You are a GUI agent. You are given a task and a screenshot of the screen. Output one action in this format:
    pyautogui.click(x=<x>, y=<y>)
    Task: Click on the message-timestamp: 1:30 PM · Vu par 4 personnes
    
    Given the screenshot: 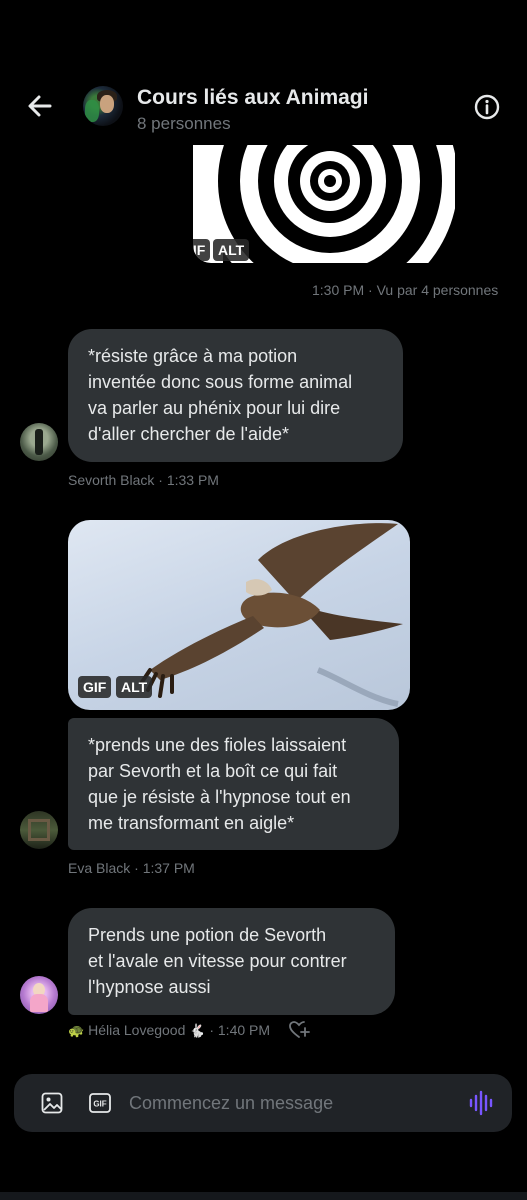 What is the action you would take?
    pyautogui.click(x=405, y=290)
    